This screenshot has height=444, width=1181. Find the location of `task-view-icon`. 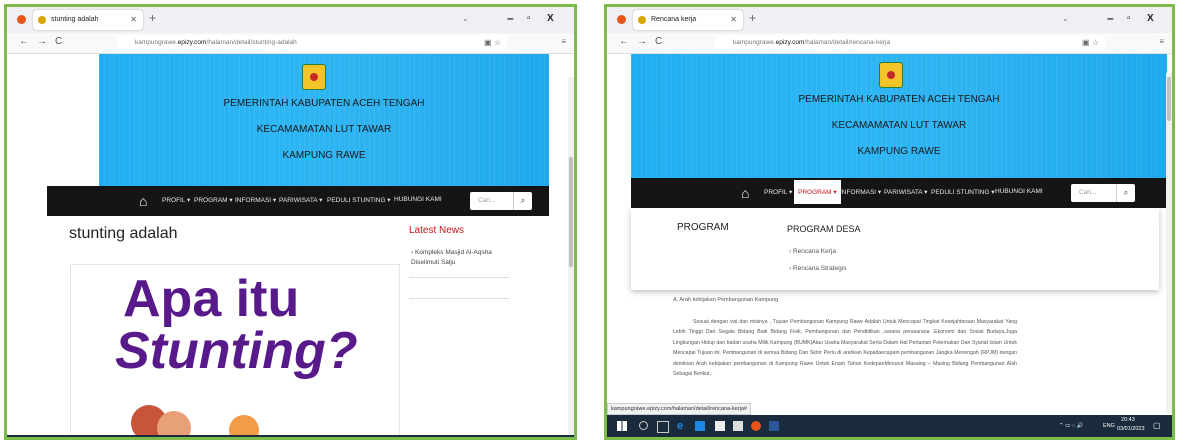

task-view-icon is located at coordinates (663, 427).